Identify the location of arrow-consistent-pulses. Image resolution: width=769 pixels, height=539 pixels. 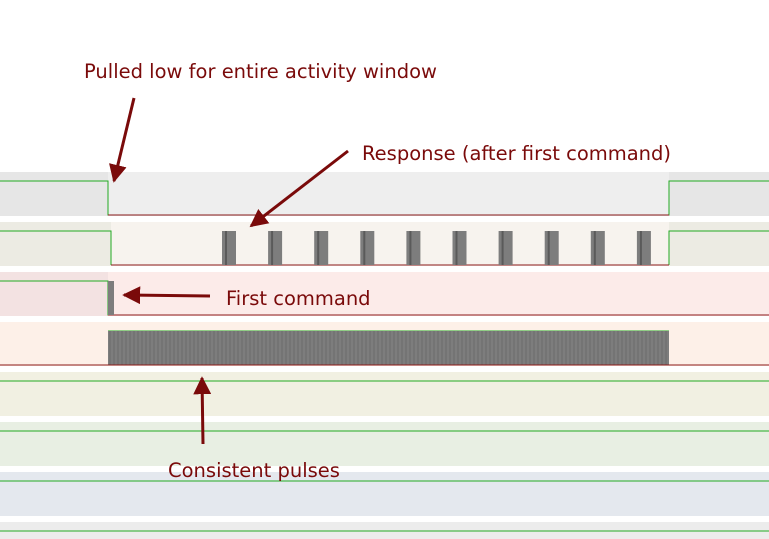
(202, 410).